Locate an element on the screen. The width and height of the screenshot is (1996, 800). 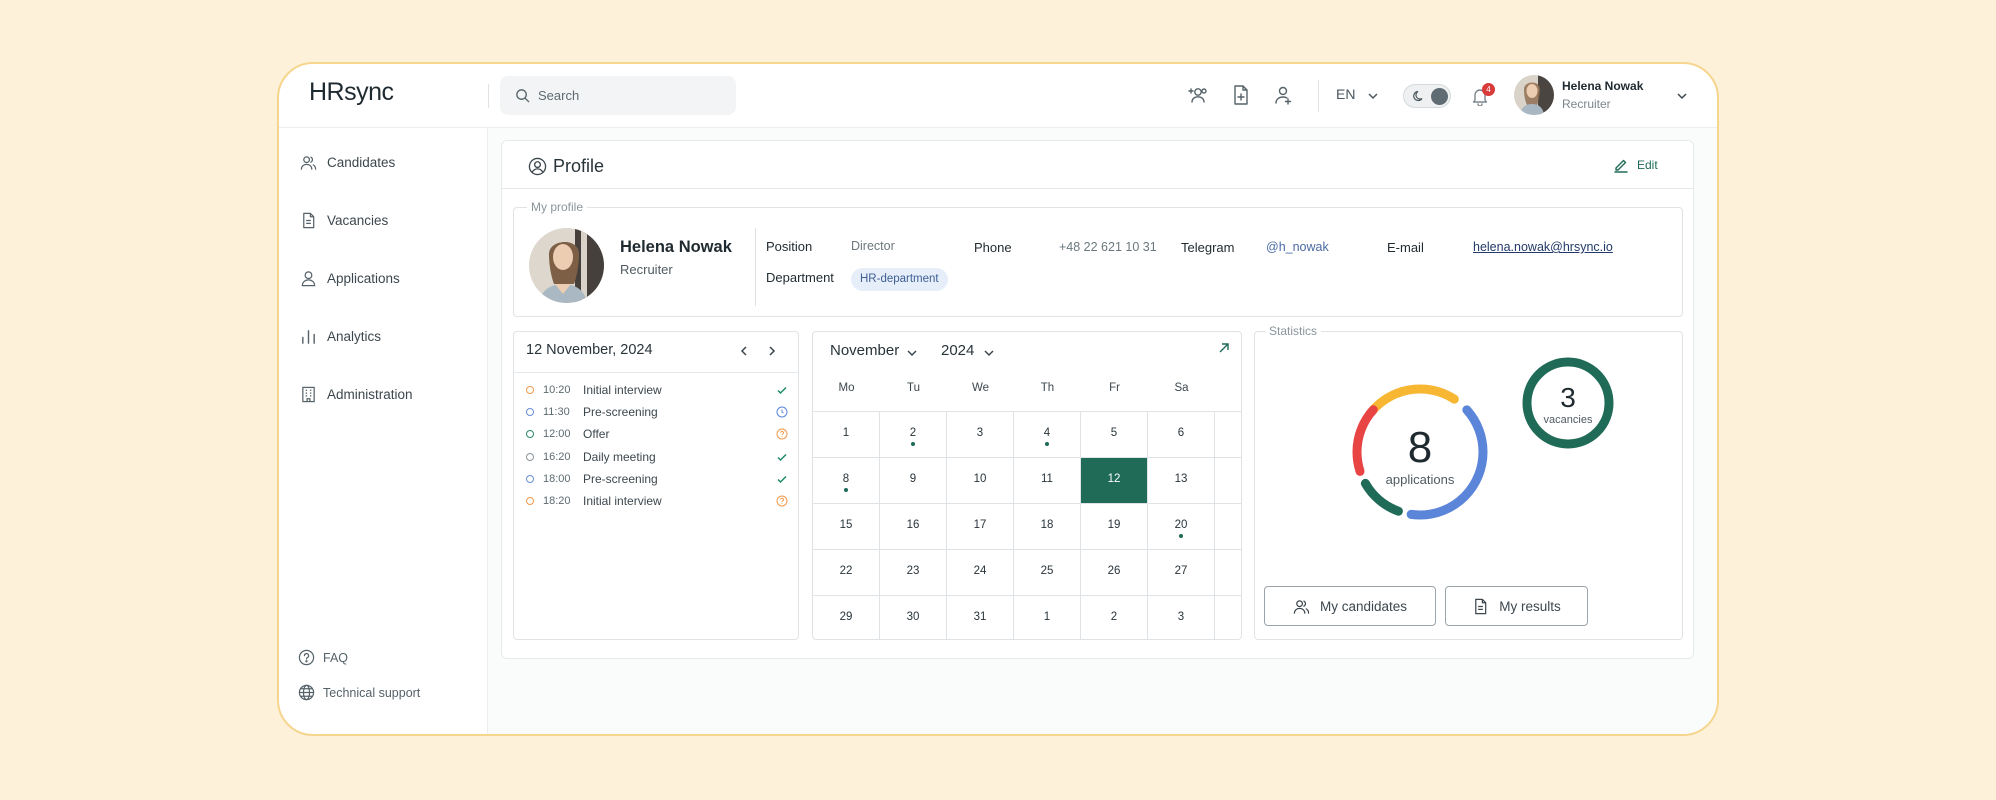
calendar-day: 31 is located at coordinates (980, 617).